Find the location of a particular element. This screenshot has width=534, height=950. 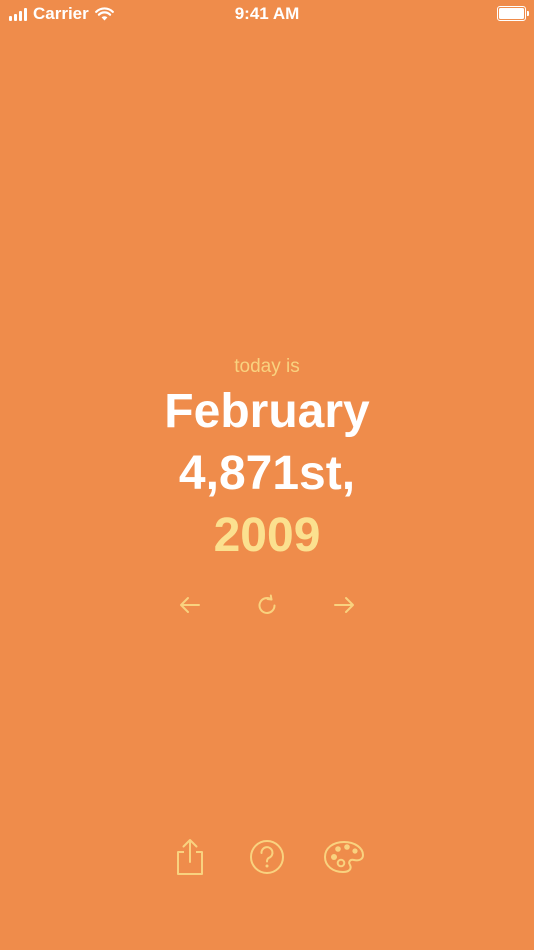

status-bar: Carrier 9:41 AM is located at coordinates (267, 15).